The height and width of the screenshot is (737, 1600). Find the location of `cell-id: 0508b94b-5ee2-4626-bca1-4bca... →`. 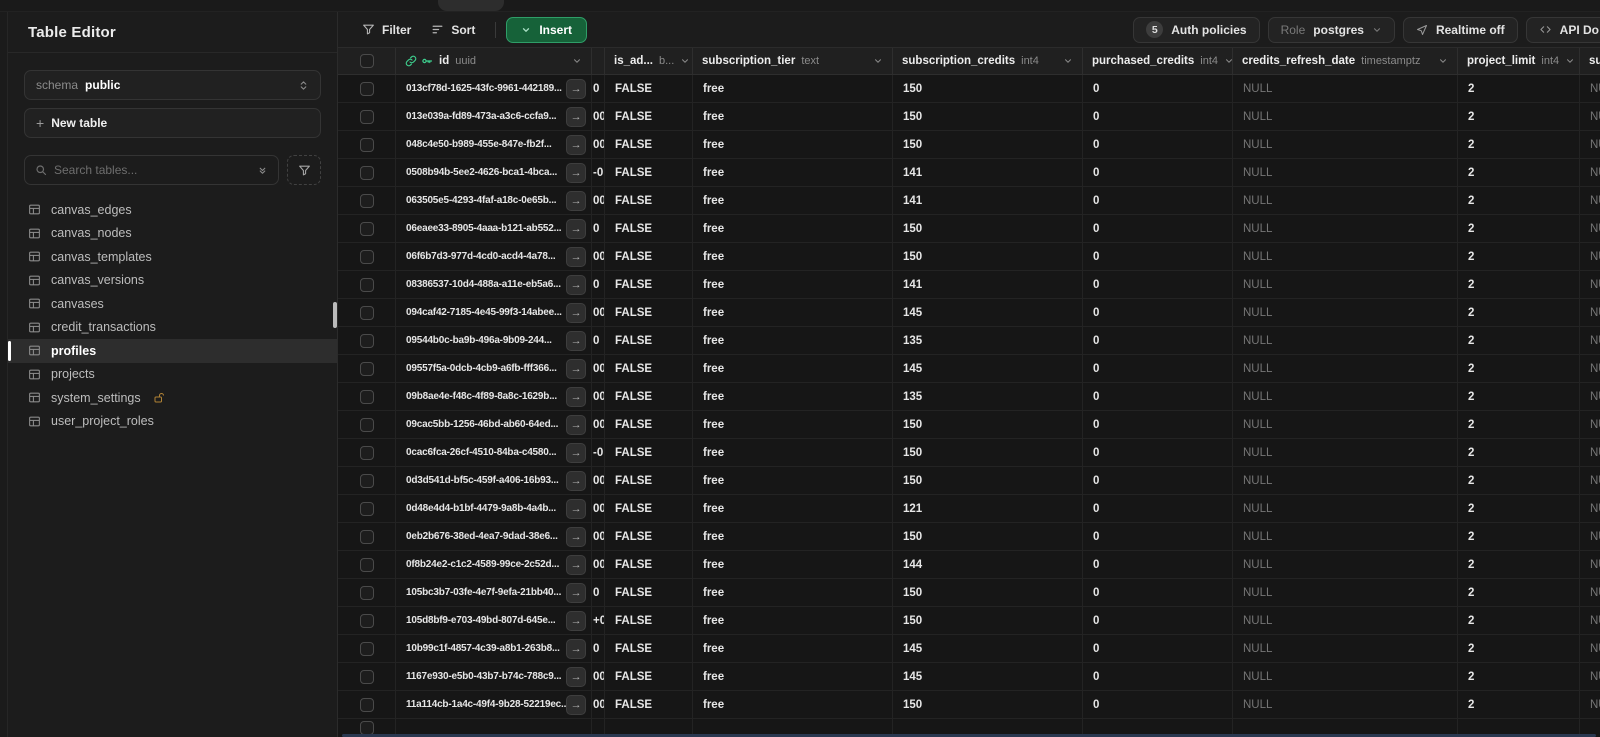

cell-id: 0508b94b-5ee2-4626-bca1-4bca... → is located at coordinates (494, 172).